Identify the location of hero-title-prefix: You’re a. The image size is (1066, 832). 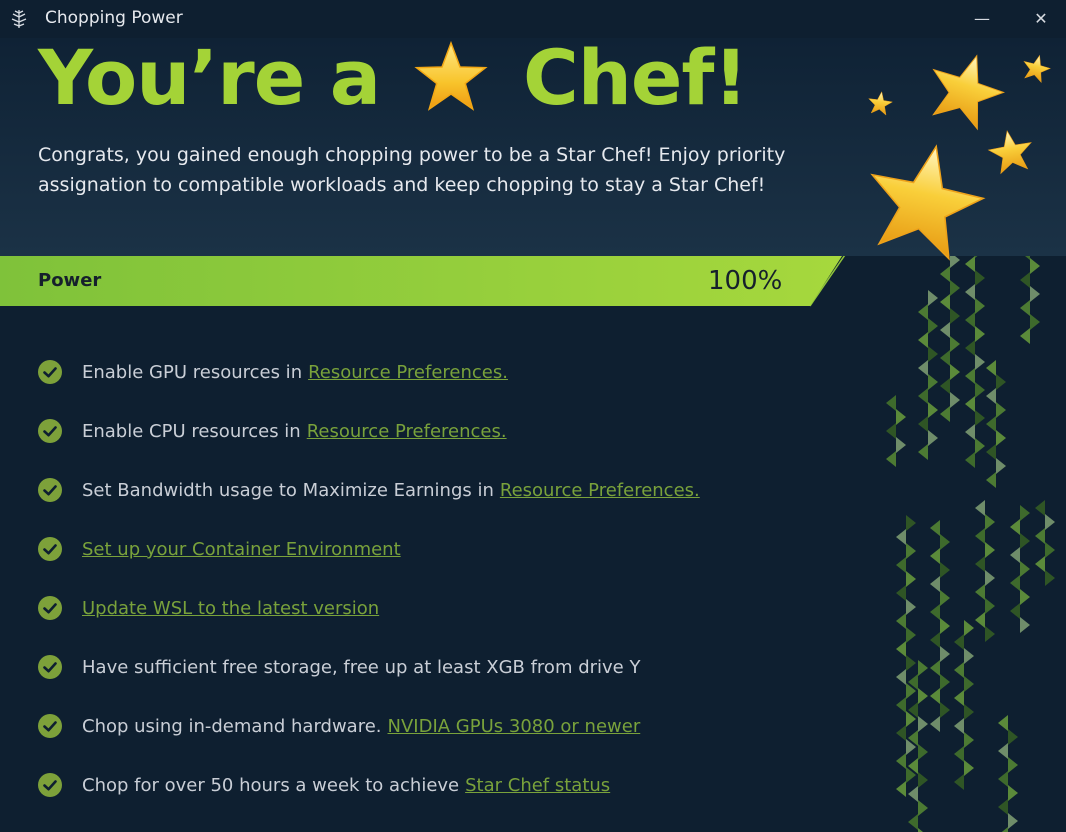
(209, 77).